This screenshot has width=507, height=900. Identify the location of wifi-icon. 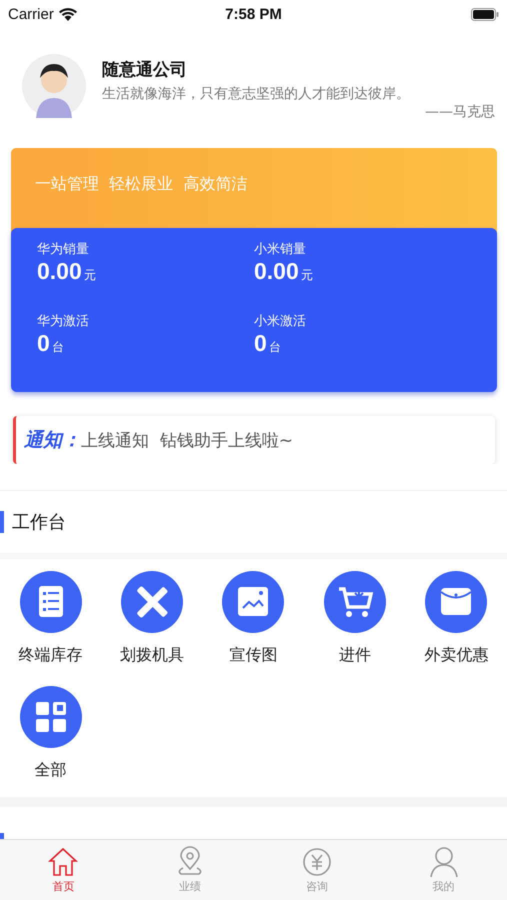
(67, 14).